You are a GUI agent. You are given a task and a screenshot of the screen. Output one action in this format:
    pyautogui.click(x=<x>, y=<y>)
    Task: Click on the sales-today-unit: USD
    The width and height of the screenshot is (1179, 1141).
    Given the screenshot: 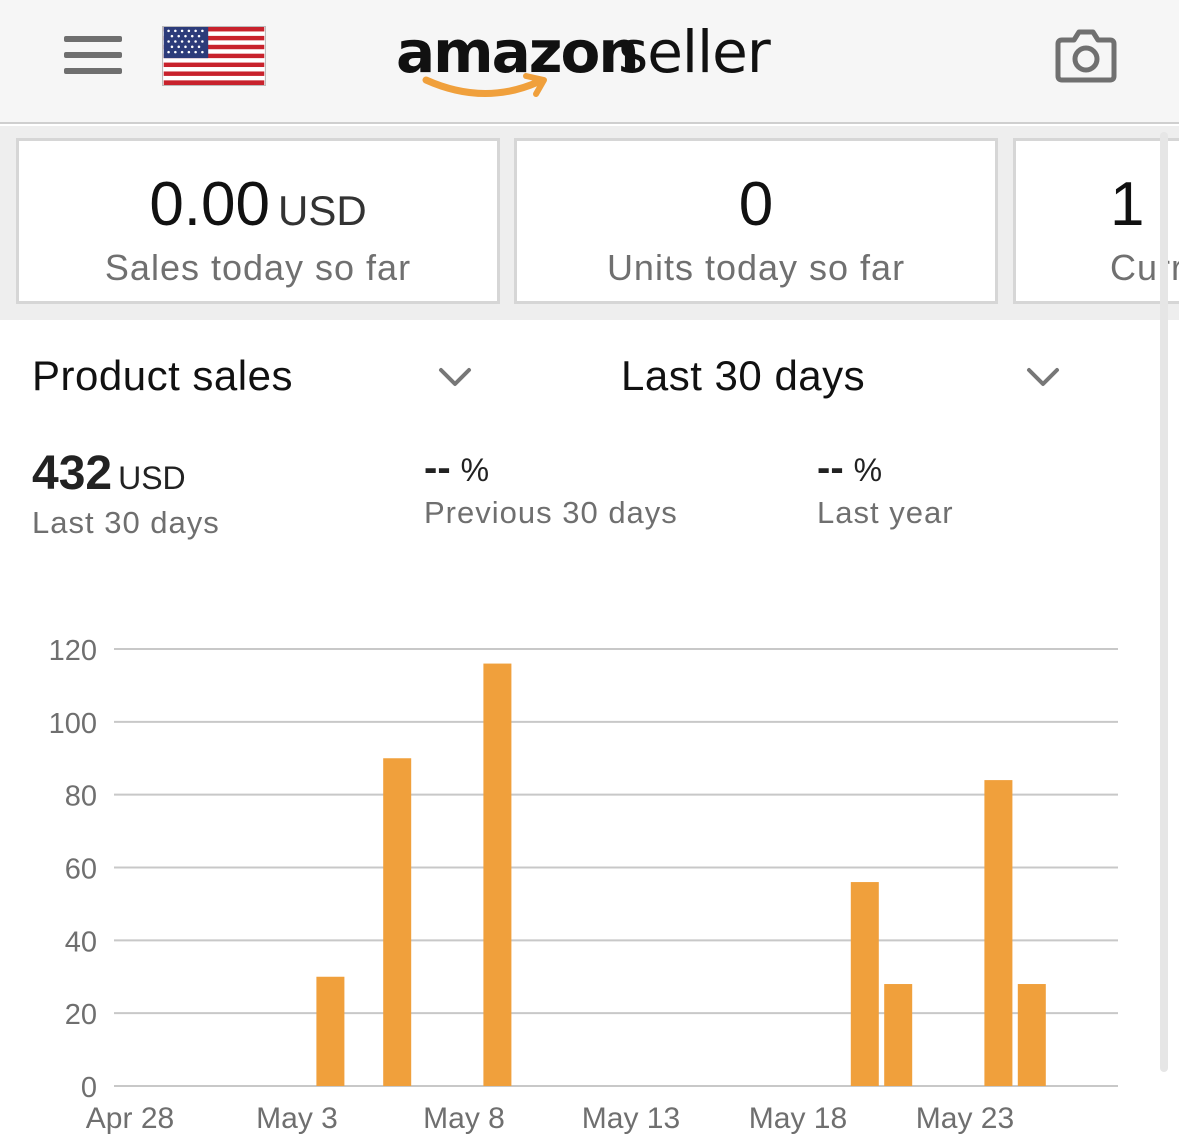 What is the action you would take?
    pyautogui.click(x=322, y=210)
    